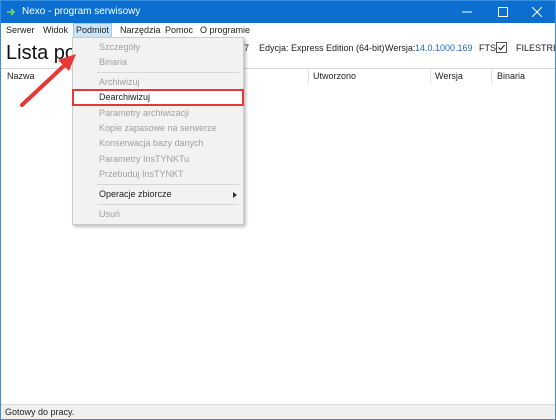  What do you see at coordinates (449, 76) in the screenshot?
I see `column-wersja: Wersja` at bounding box center [449, 76].